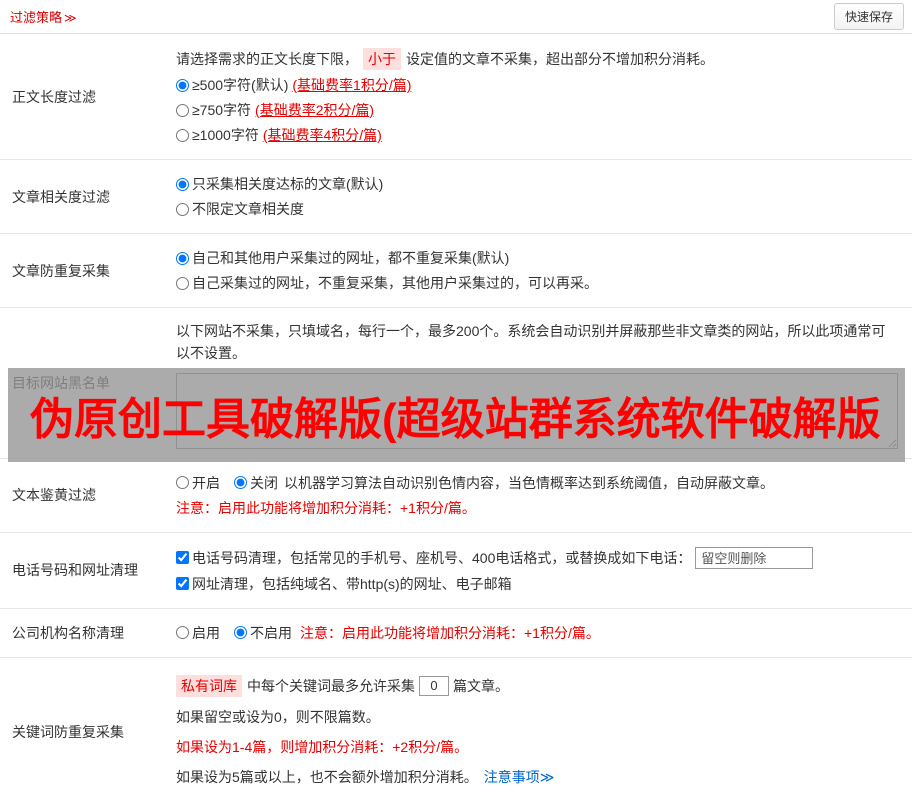 Image resolution: width=912 pixels, height=806 pixels. Describe the element at coordinates (352, 583) in the screenshot. I see `url-cleanup-label: 网址清理，包括纯域名、带http(s)的网址、电子邮箱` at that location.